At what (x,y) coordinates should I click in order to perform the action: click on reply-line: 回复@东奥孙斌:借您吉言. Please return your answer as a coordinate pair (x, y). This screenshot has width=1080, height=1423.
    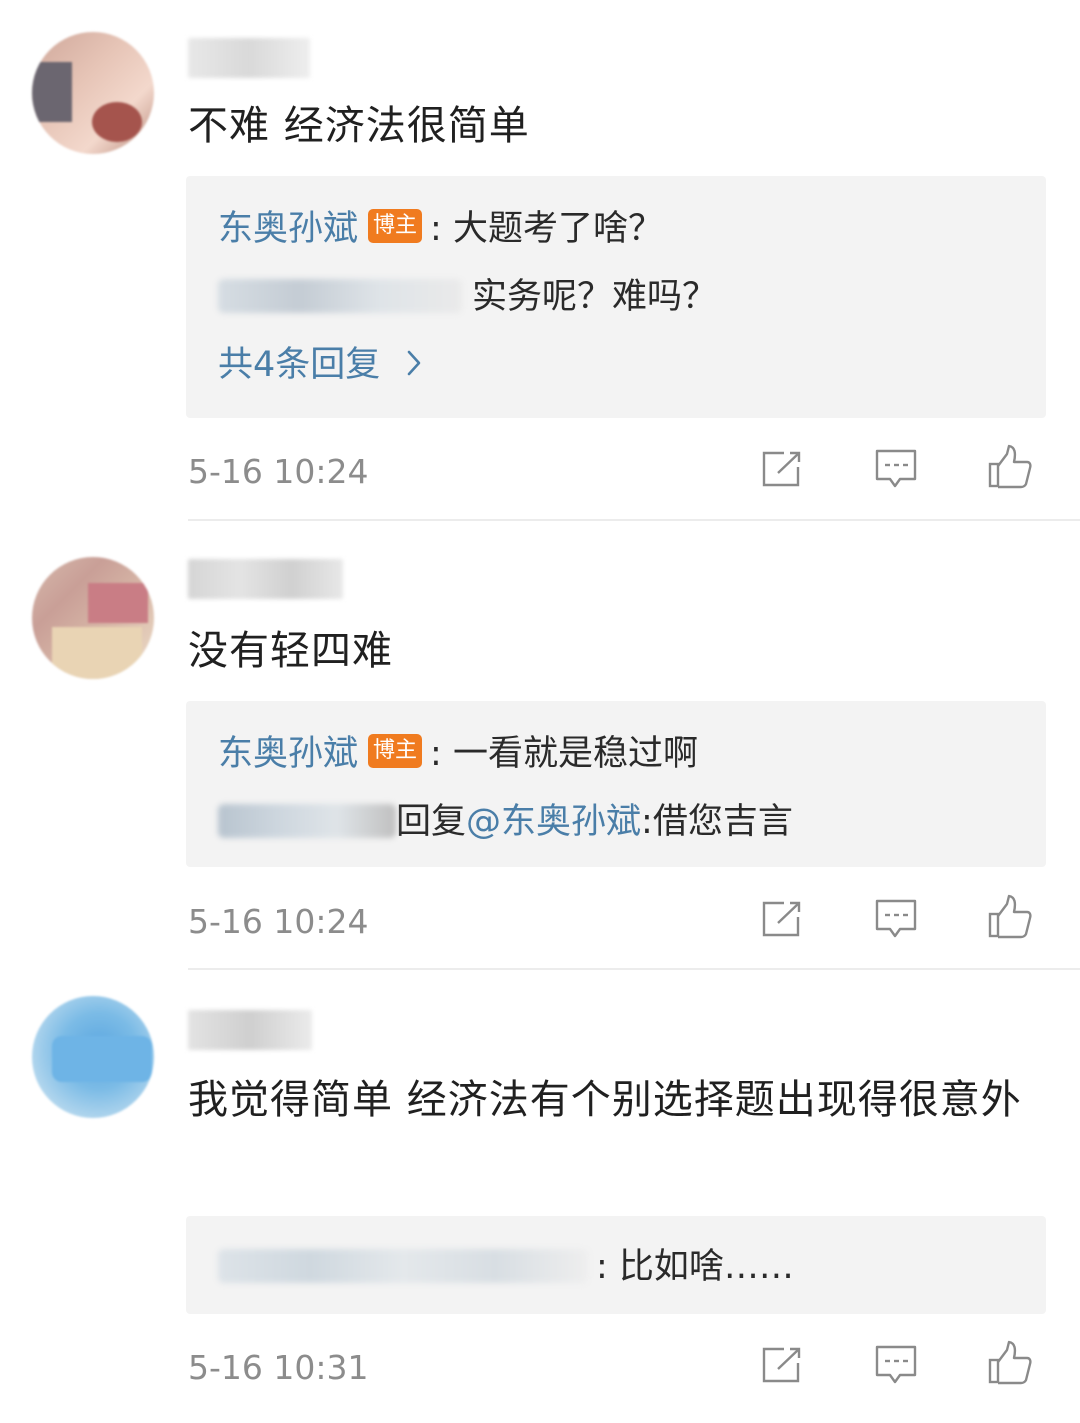
    Looking at the image, I should click on (622, 822).